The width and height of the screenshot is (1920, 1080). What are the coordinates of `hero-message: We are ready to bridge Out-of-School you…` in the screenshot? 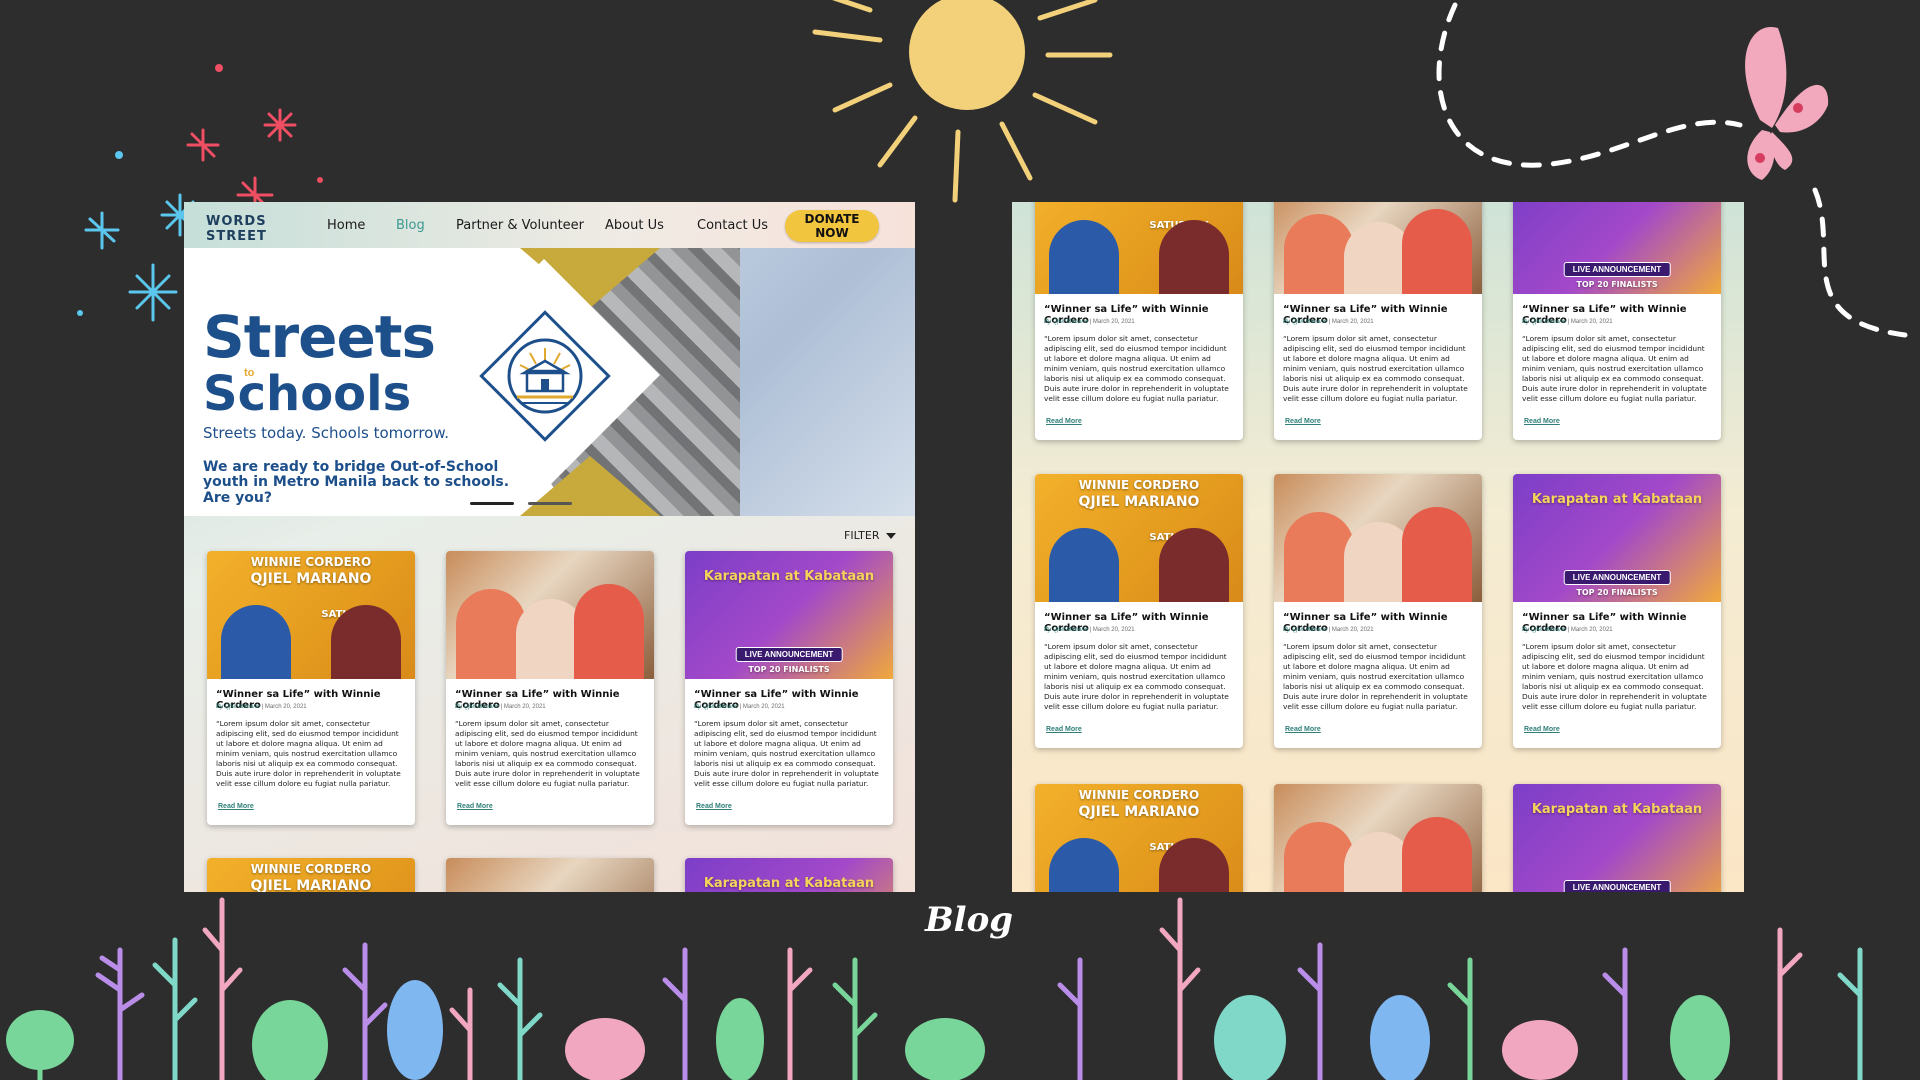 It's located at (356, 482).